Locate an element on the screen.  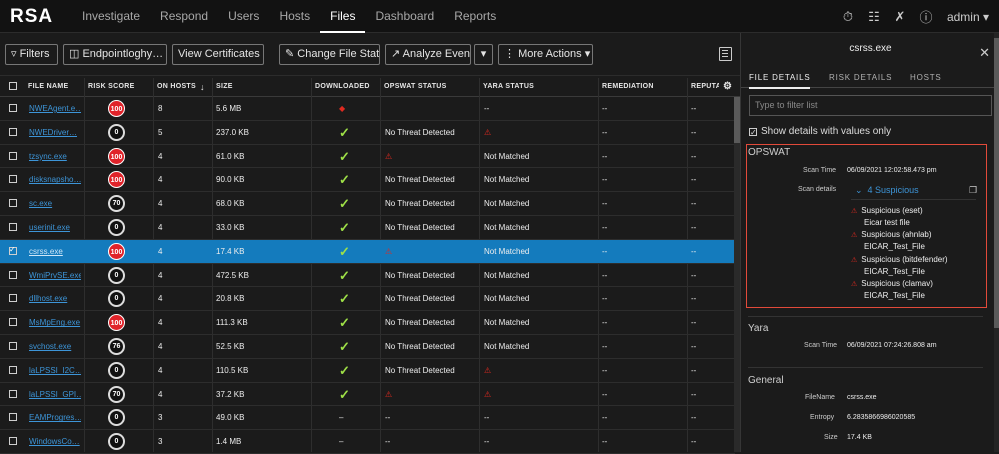
tab-hosts: HOSTS is located at coordinates (926, 77).